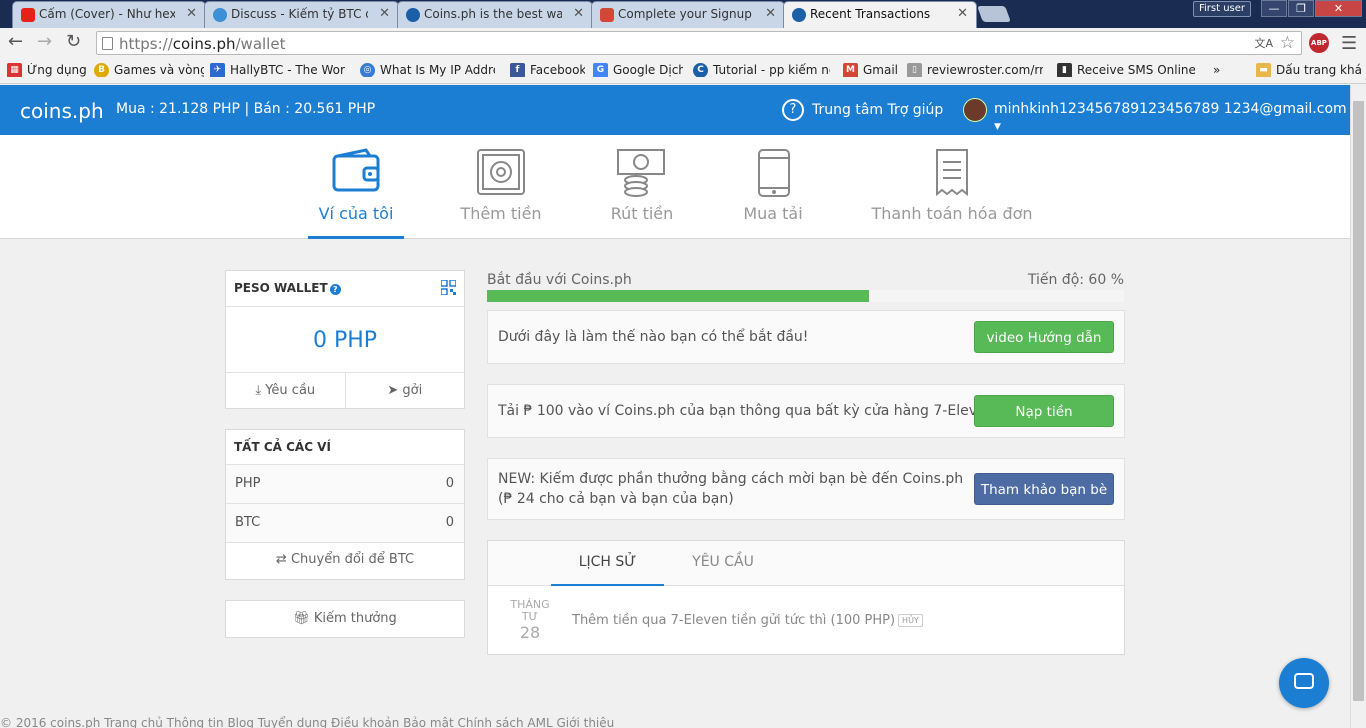 This screenshot has height=728, width=1366. I want to click on progress-label: Tiến độ: 60 %, so click(1075, 280).